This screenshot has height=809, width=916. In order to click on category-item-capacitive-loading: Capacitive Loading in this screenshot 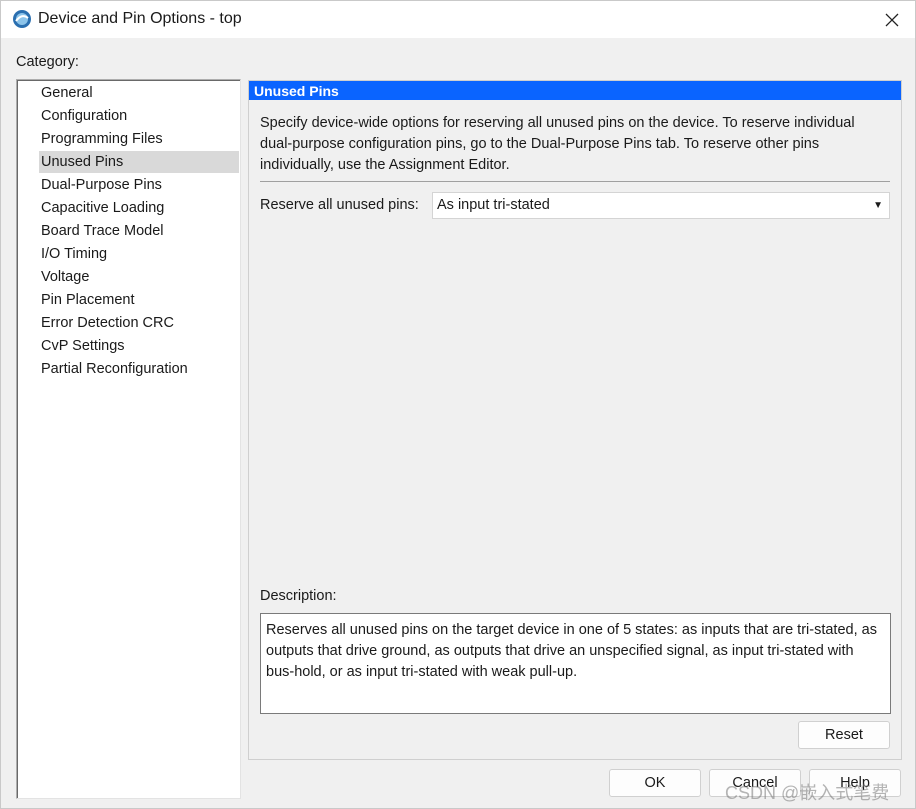, I will do `click(102, 208)`.